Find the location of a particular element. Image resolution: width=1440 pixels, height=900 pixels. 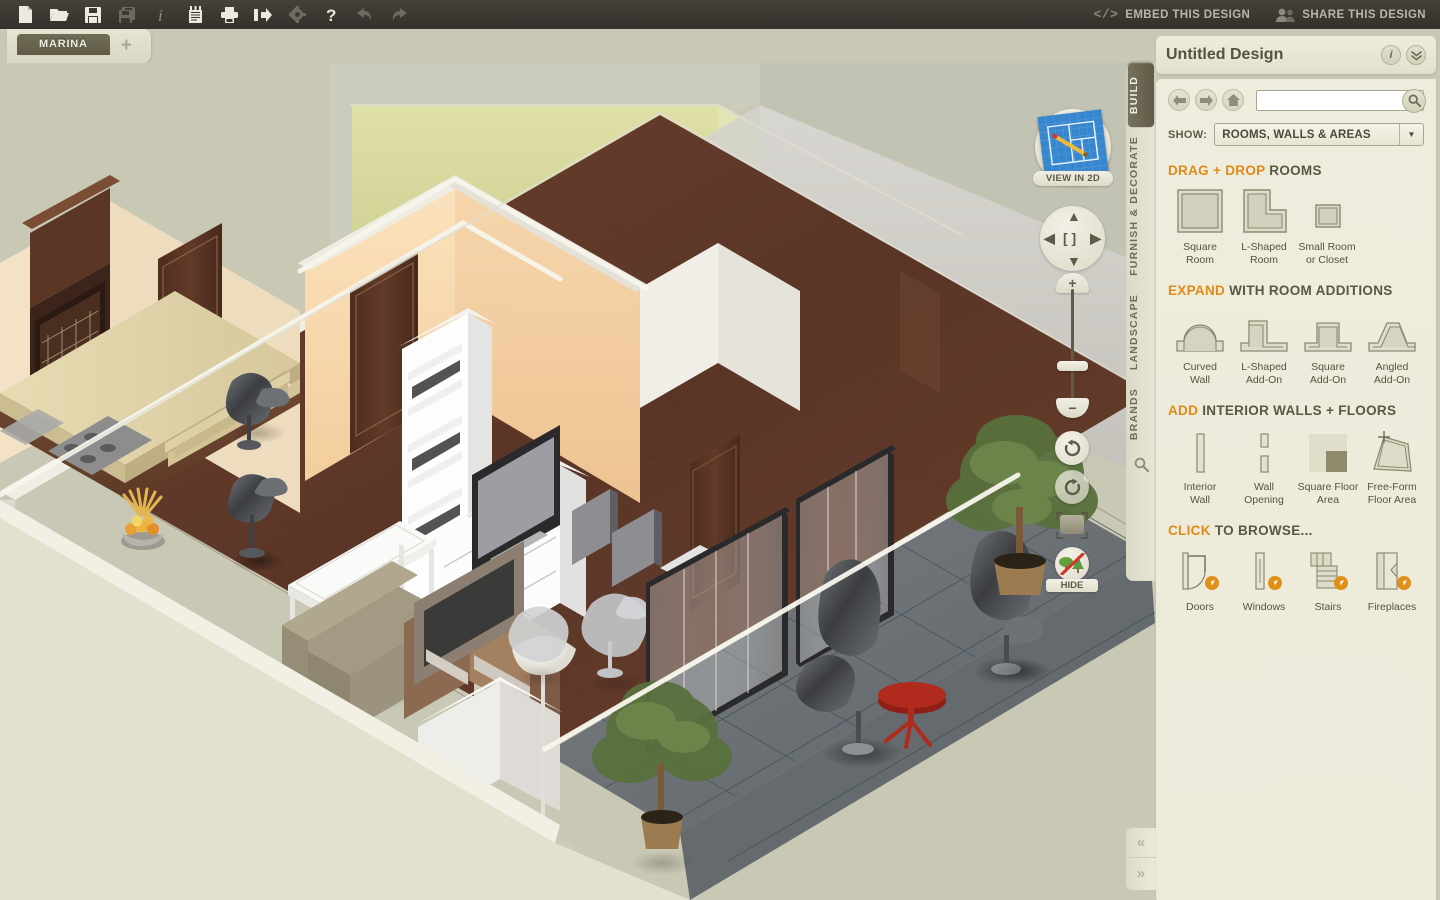

show-filter-select: ROOMS, WALLS & AREAS ▼ is located at coordinates (1319, 134).